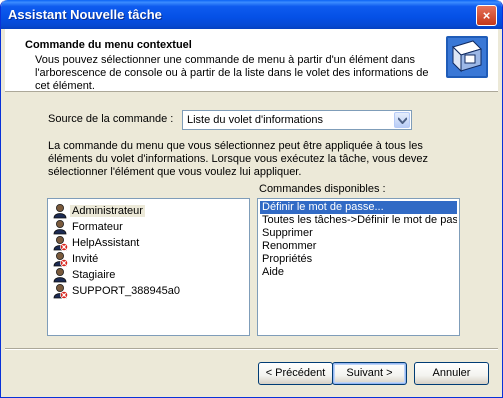  I want to click on title-bar: Assistant Nouvelle tâche ×, so click(251, 14).